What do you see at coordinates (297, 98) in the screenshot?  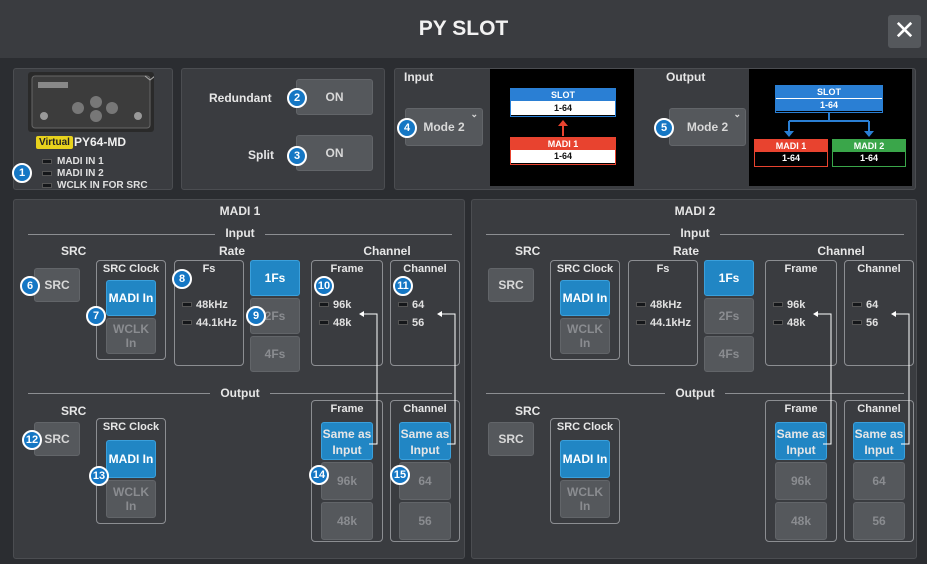 I see `callout-badge: 2` at bounding box center [297, 98].